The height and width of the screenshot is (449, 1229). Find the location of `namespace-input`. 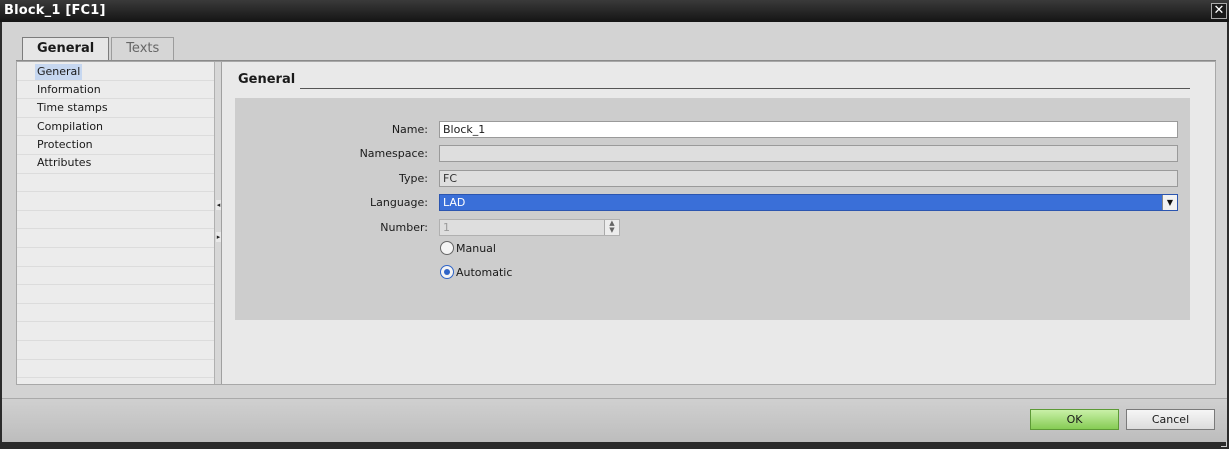

namespace-input is located at coordinates (808, 153).